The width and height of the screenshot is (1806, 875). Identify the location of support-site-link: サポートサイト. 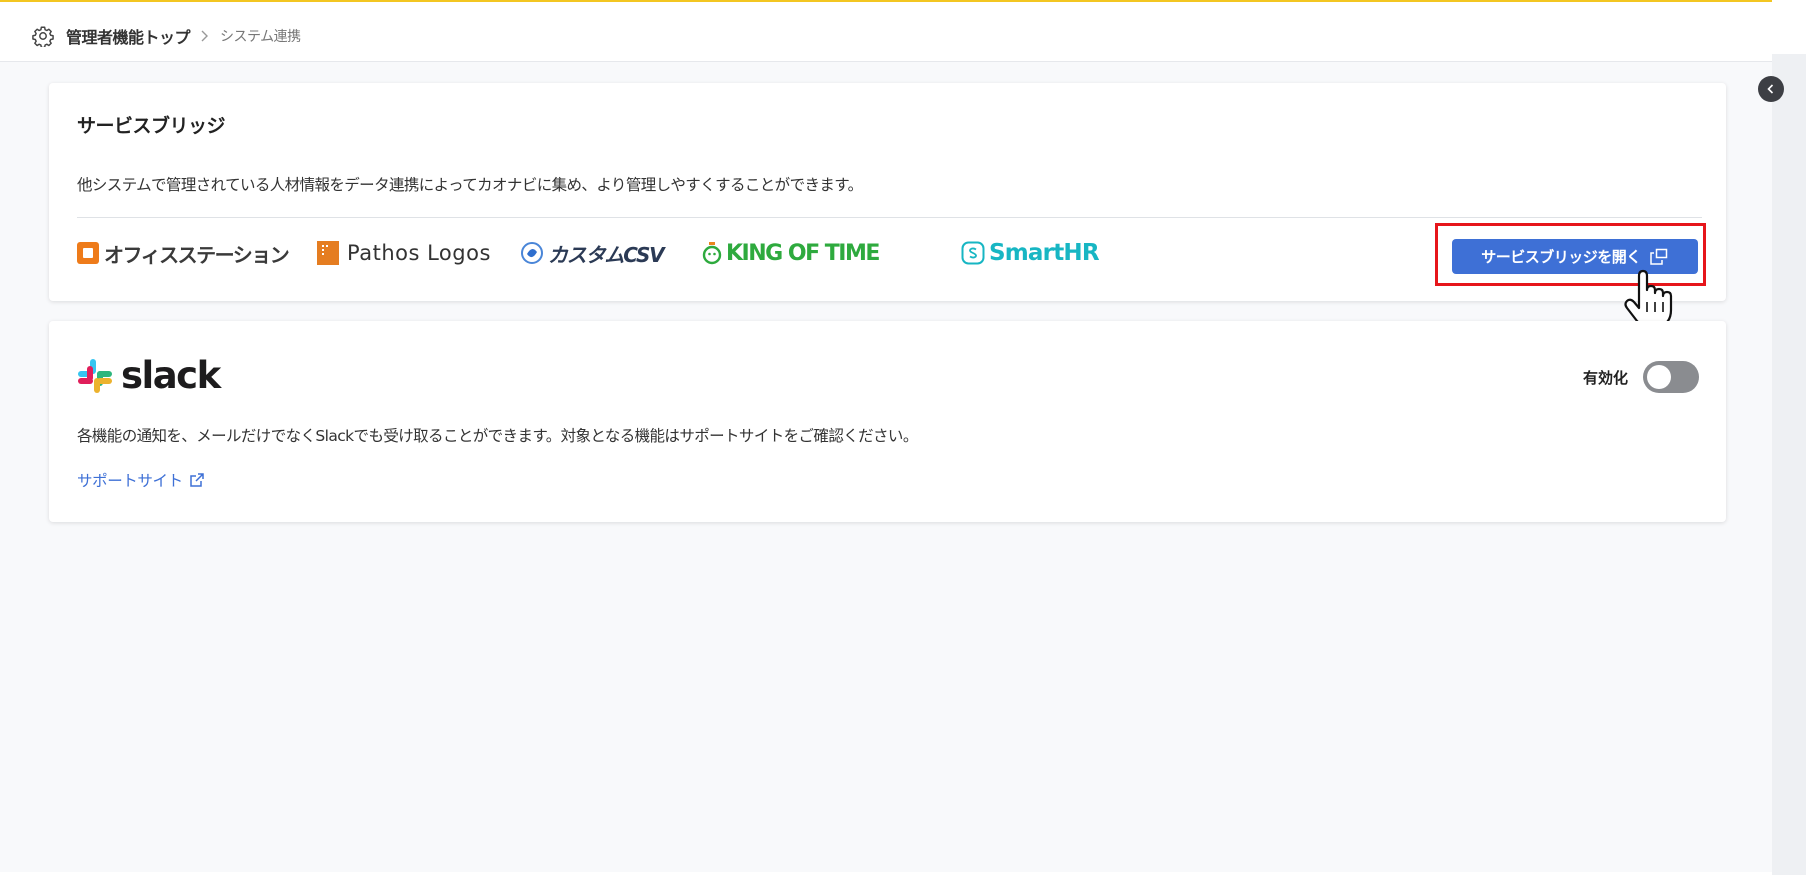
(141, 480).